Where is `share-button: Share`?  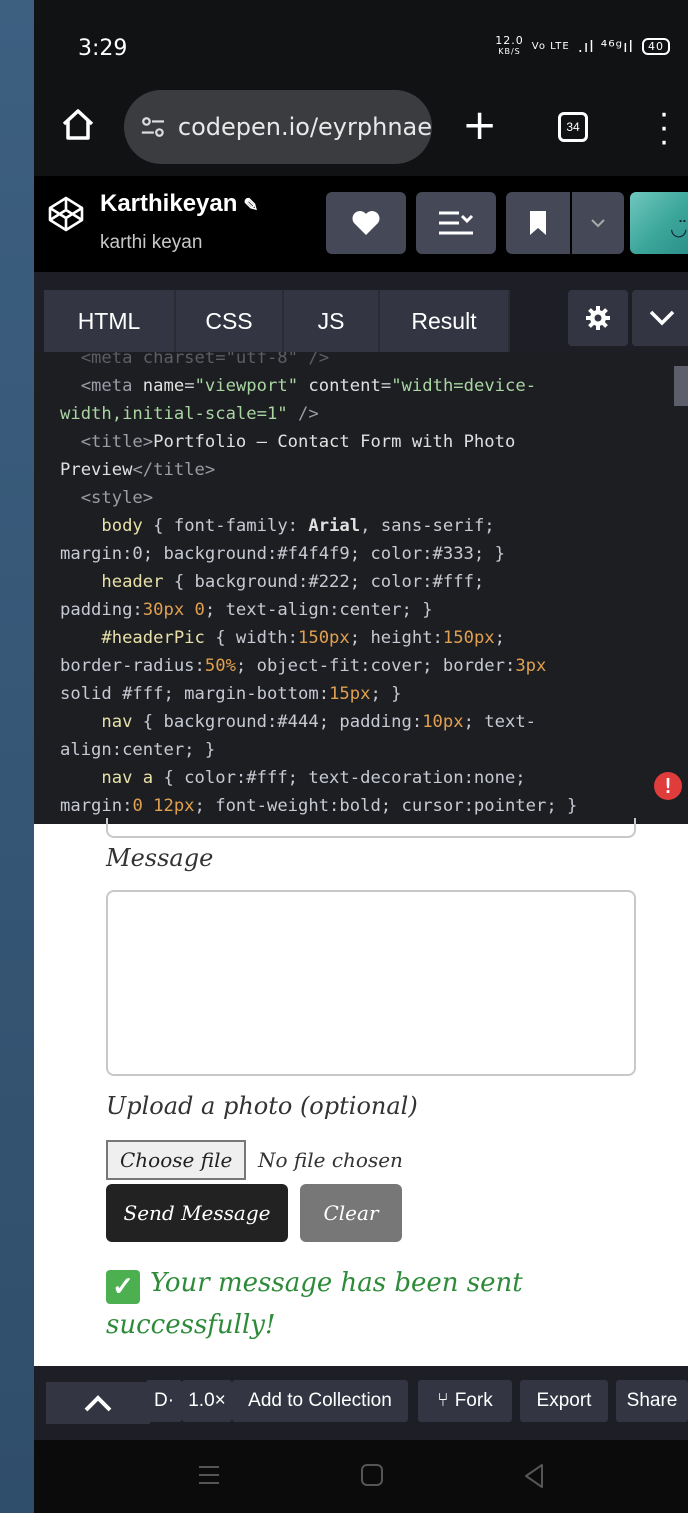 share-button: Share is located at coordinates (652, 1401).